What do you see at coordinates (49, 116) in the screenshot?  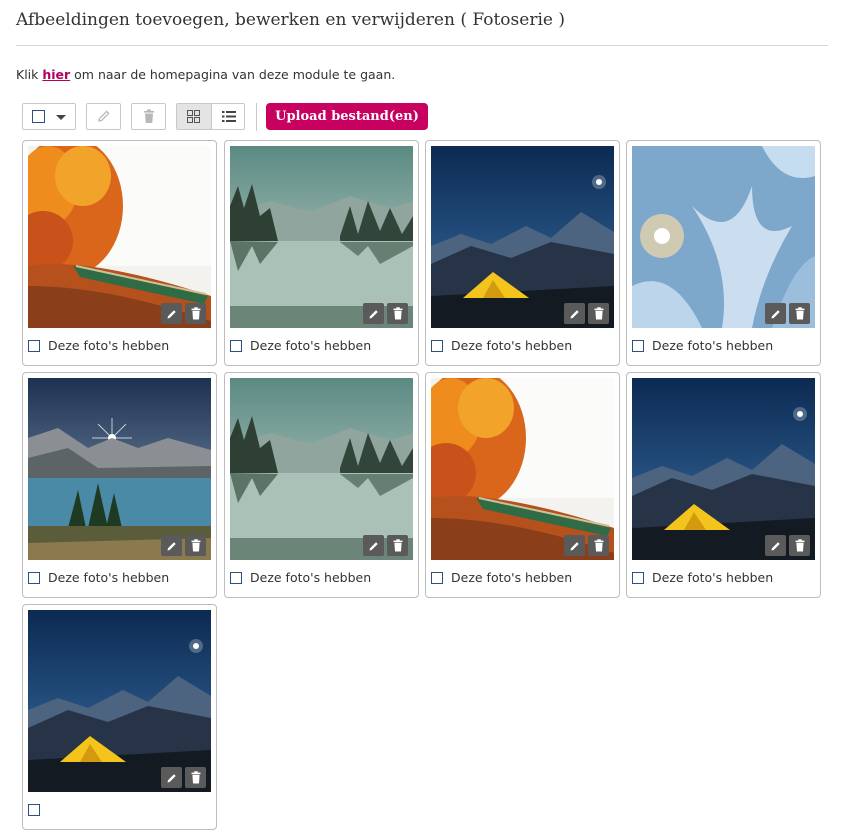 I see `select-all-dropdown` at bounding box center [49, 116].